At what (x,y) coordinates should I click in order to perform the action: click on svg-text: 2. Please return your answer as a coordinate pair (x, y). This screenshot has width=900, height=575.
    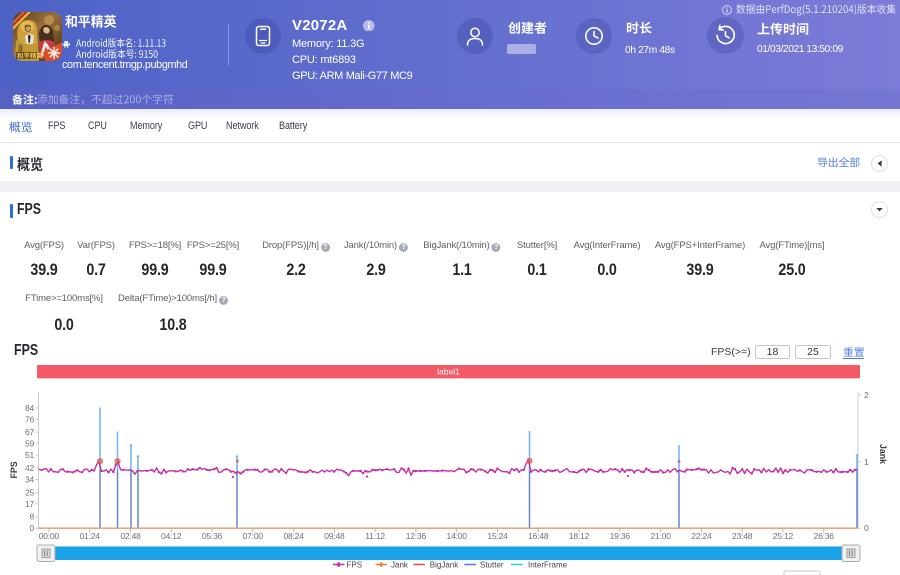
    Looking at the image, I should click on (866, 395).